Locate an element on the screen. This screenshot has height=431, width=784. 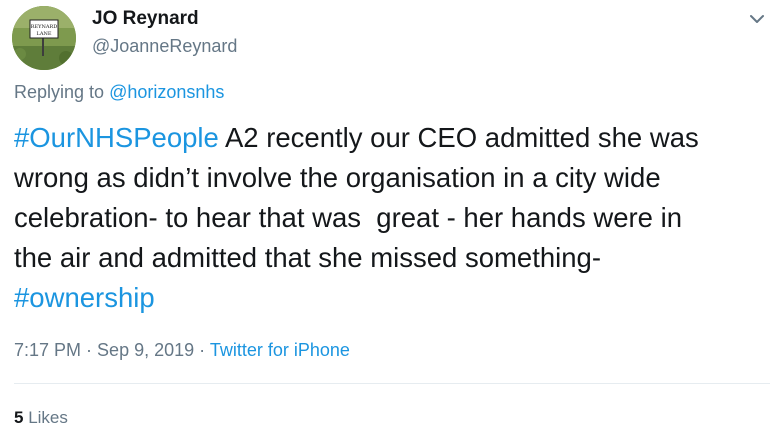
likes-label: Likes is located at coordinates (45, 417).